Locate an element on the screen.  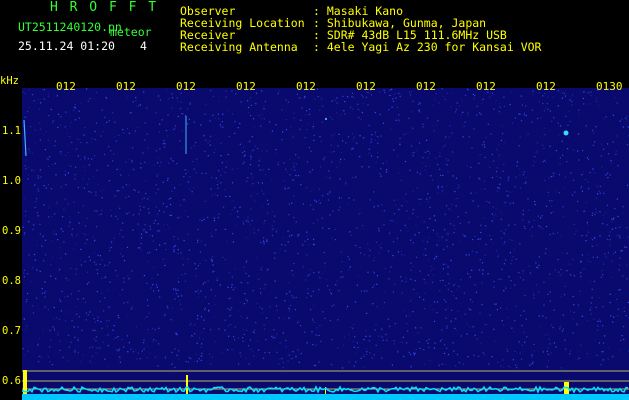
spectrum-floor is located at coordinates (325, 397).